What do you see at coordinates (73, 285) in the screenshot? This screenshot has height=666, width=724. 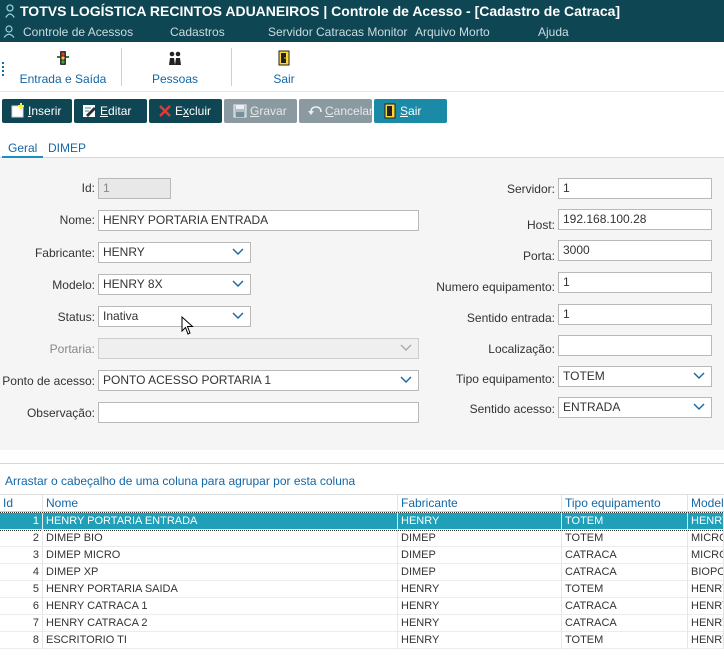 I see `modelo-label: Modelo:` at bounding box center [73, 285].